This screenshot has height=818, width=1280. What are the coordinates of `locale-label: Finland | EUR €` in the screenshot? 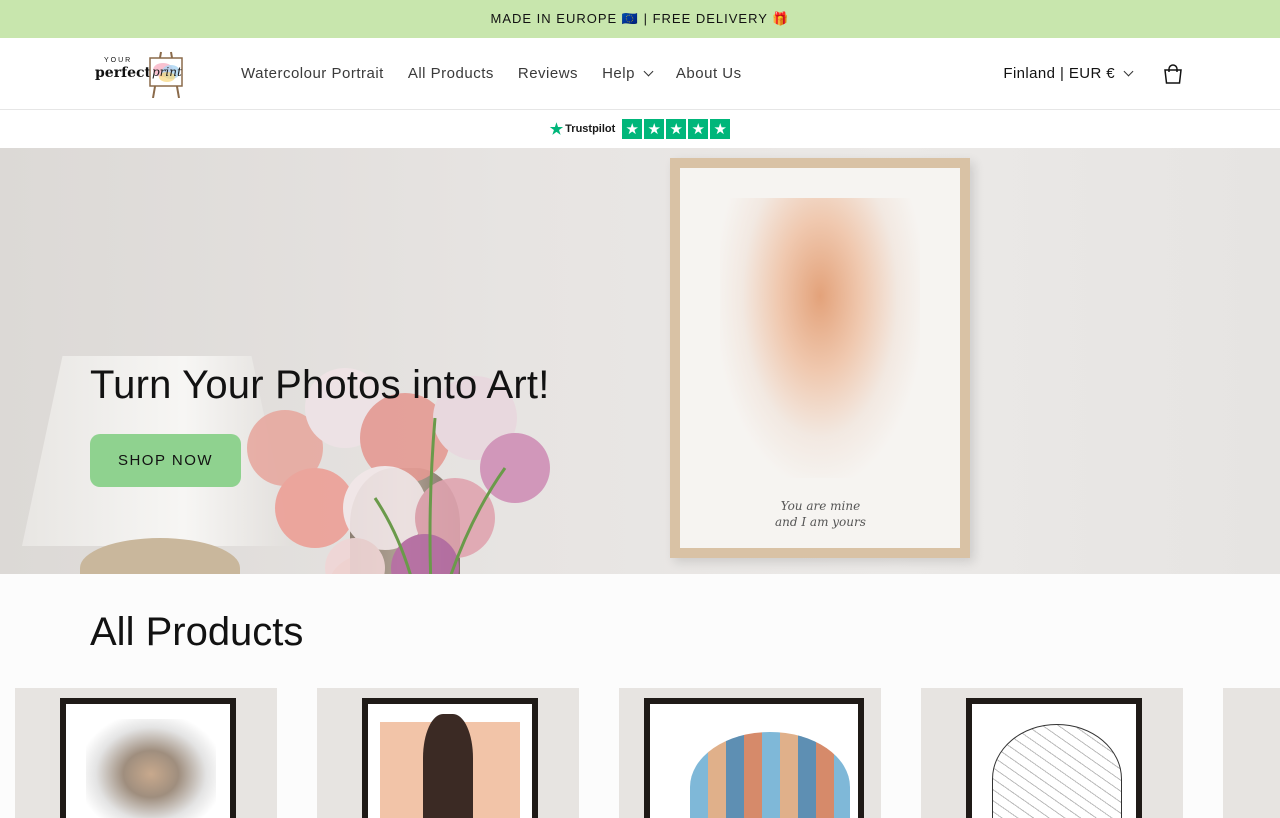 It's located at (1059, 73).